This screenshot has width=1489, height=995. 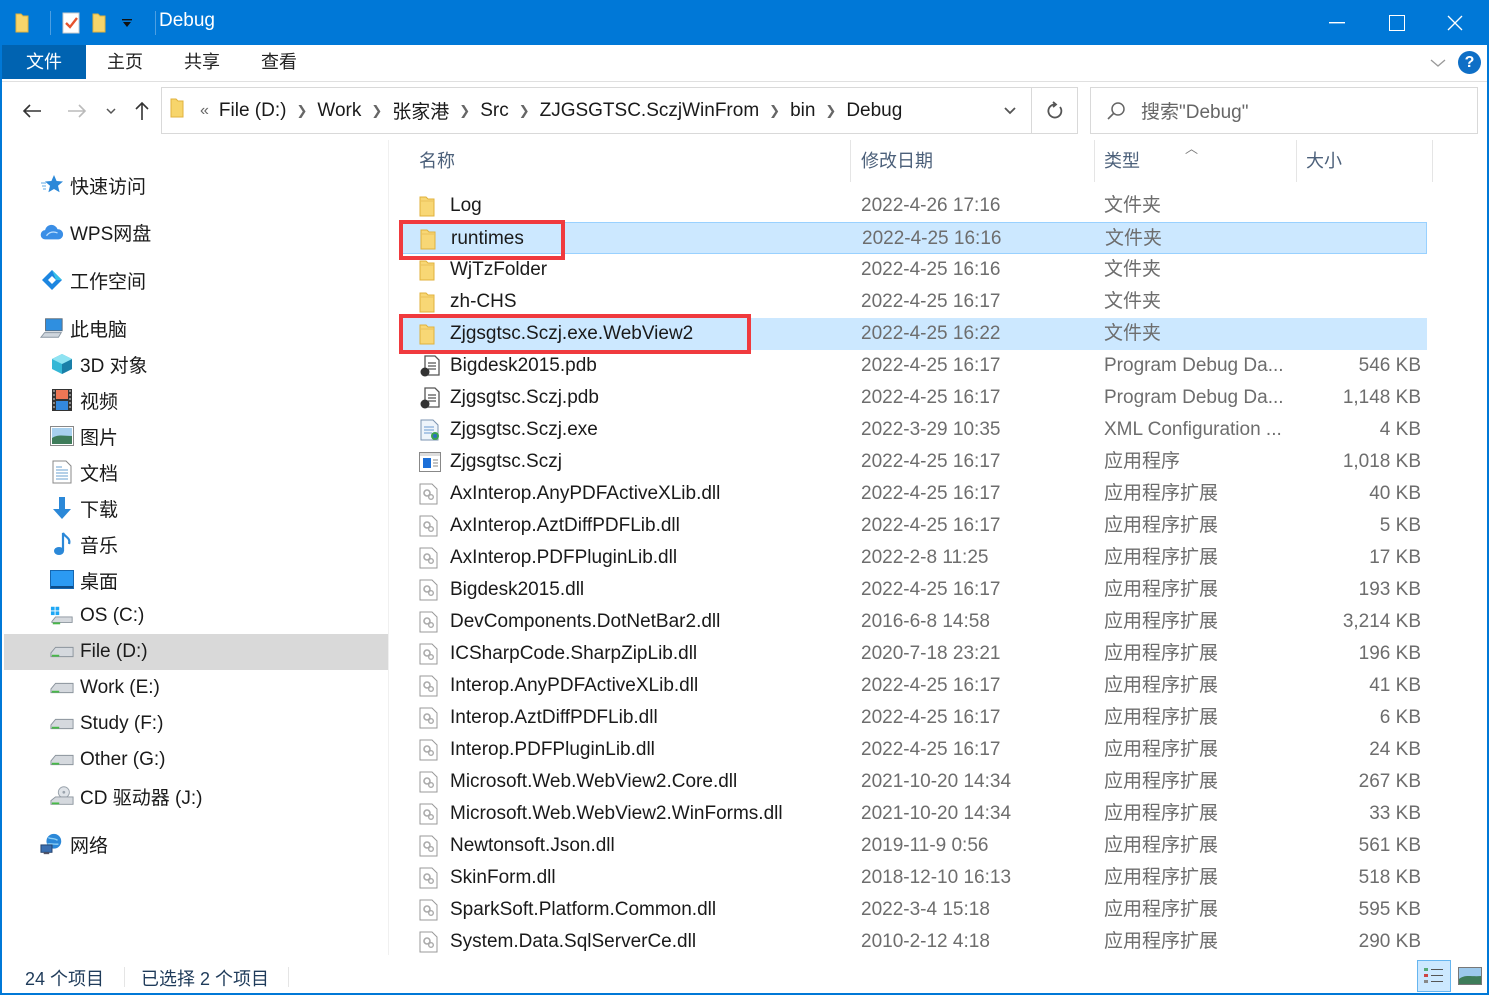 I want to click on sidebar-item: 下载, so click(x=196, y=508).